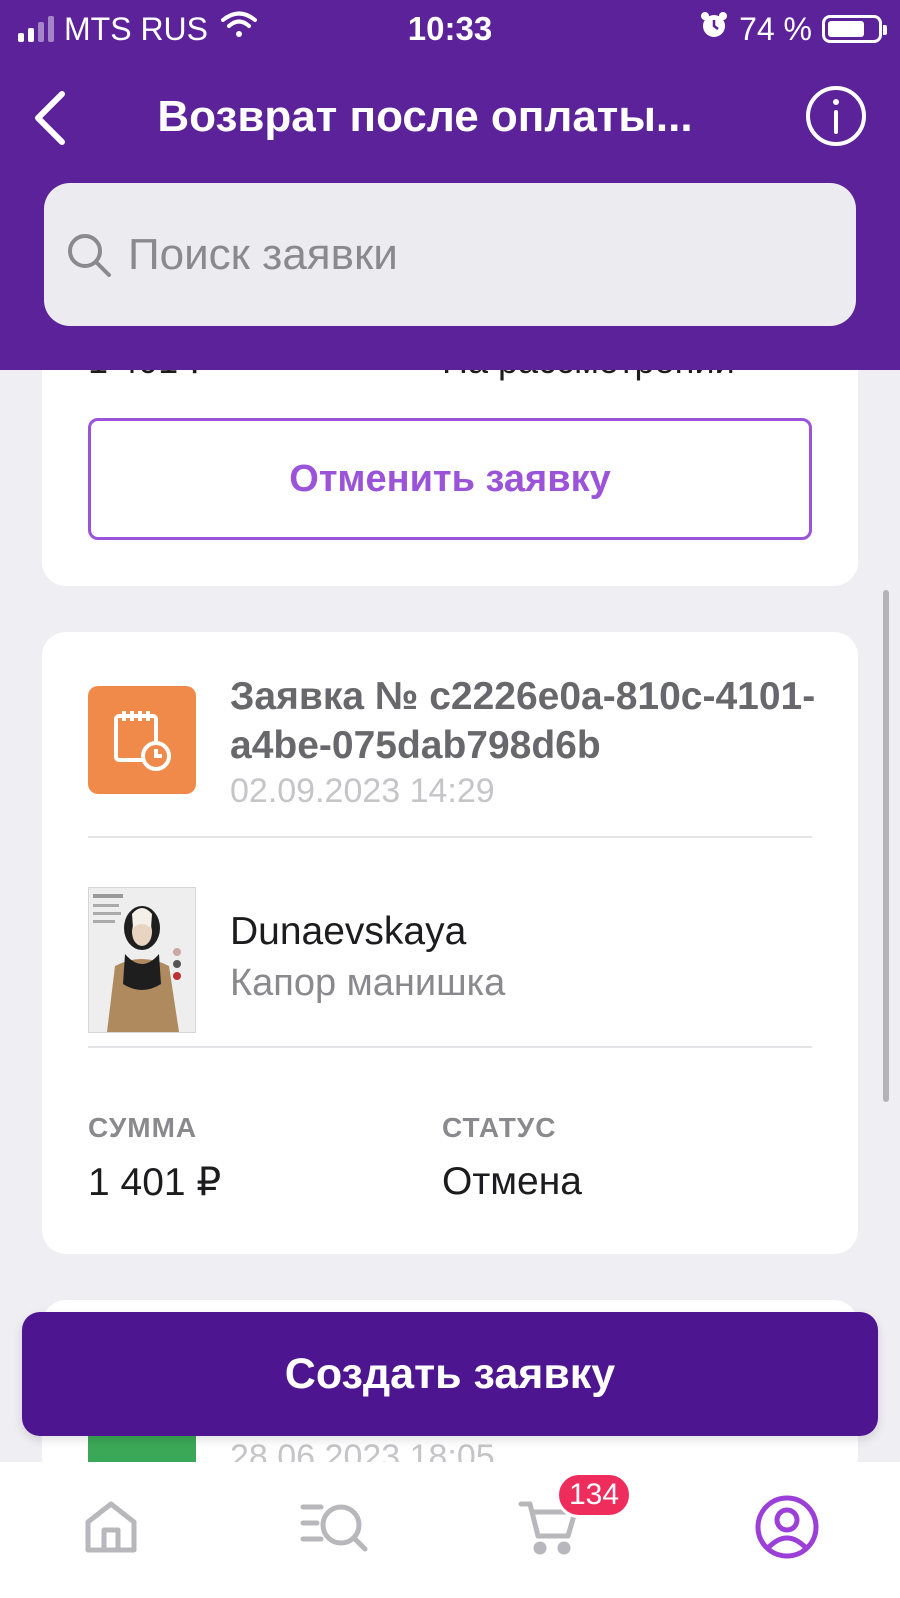  Describe the element at coordinates (368, 983) in the screenshot. I see `product-name: Капор манишка` at that location.